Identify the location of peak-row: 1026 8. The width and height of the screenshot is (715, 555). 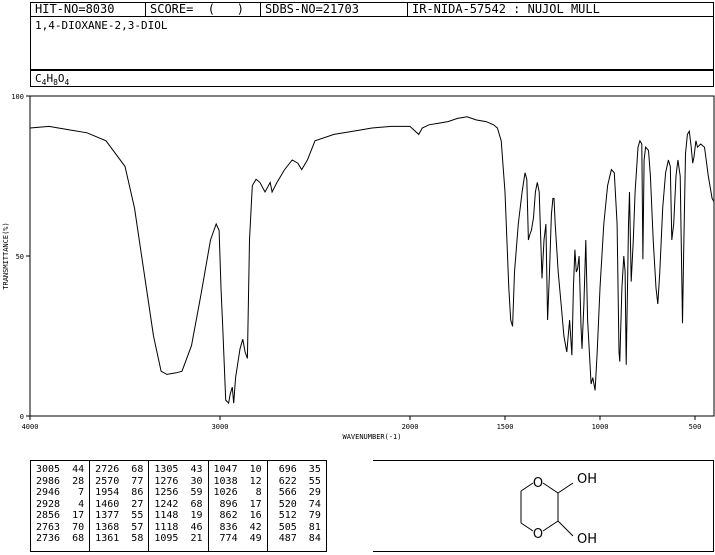
(237, 492).